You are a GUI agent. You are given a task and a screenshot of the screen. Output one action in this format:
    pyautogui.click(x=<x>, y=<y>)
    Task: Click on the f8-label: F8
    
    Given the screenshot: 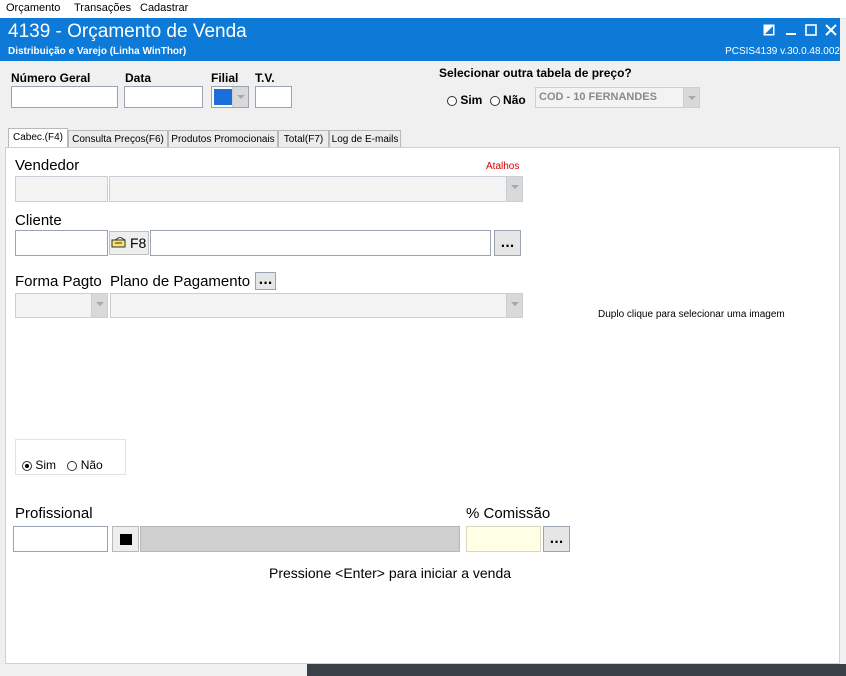 What is the action you would take?
    pyautogui.click(x=138, y=243)
    